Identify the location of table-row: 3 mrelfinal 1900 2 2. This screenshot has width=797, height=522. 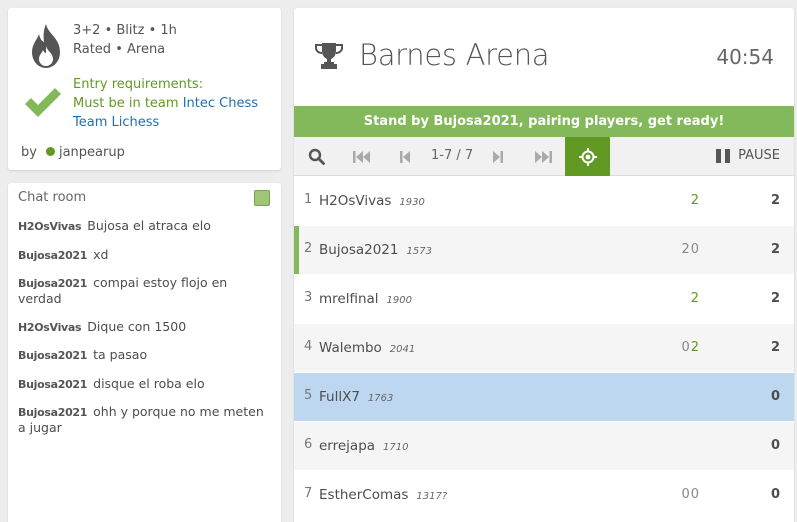
(544, 299).